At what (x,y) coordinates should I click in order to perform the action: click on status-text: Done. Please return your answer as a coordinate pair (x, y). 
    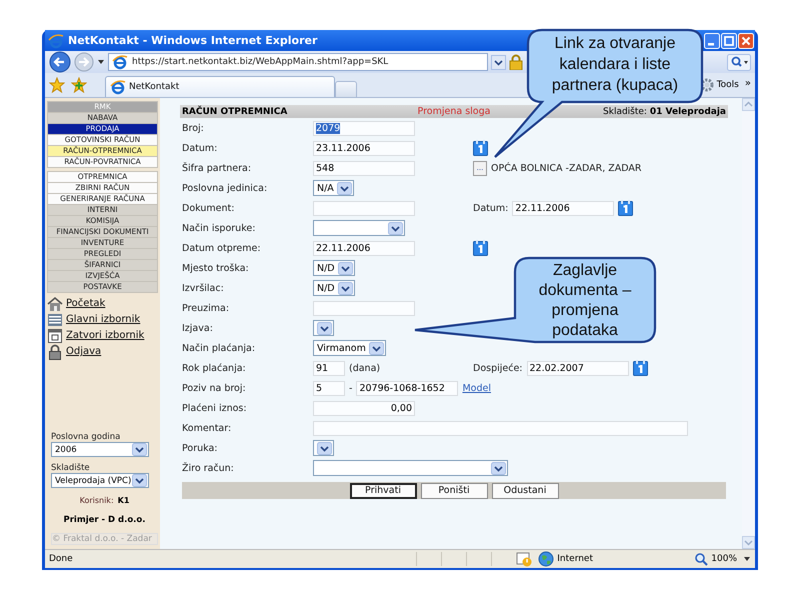
    Looking at the image, I should click on (61, 559).